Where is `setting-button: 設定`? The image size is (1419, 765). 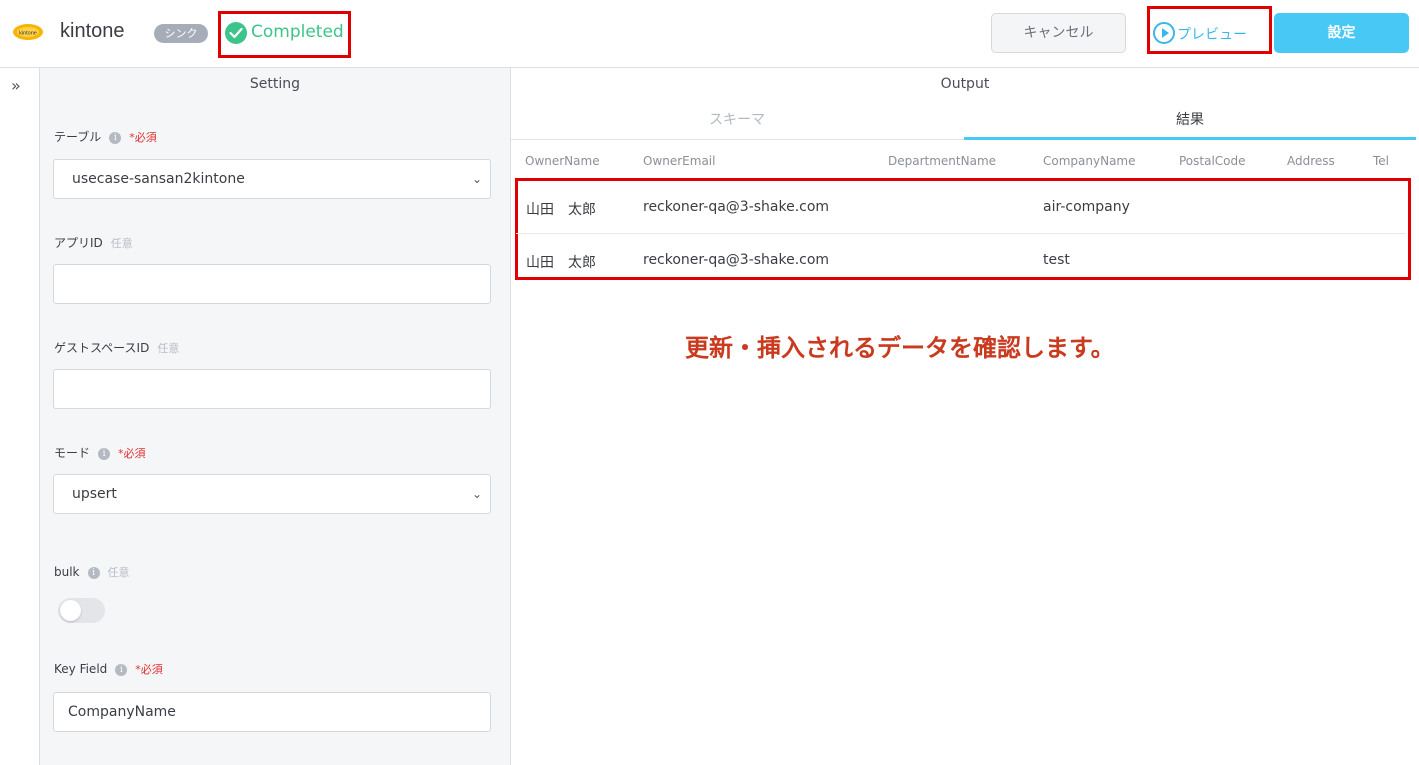 setting-button: 設定 is located at coordinates (1341, 33).